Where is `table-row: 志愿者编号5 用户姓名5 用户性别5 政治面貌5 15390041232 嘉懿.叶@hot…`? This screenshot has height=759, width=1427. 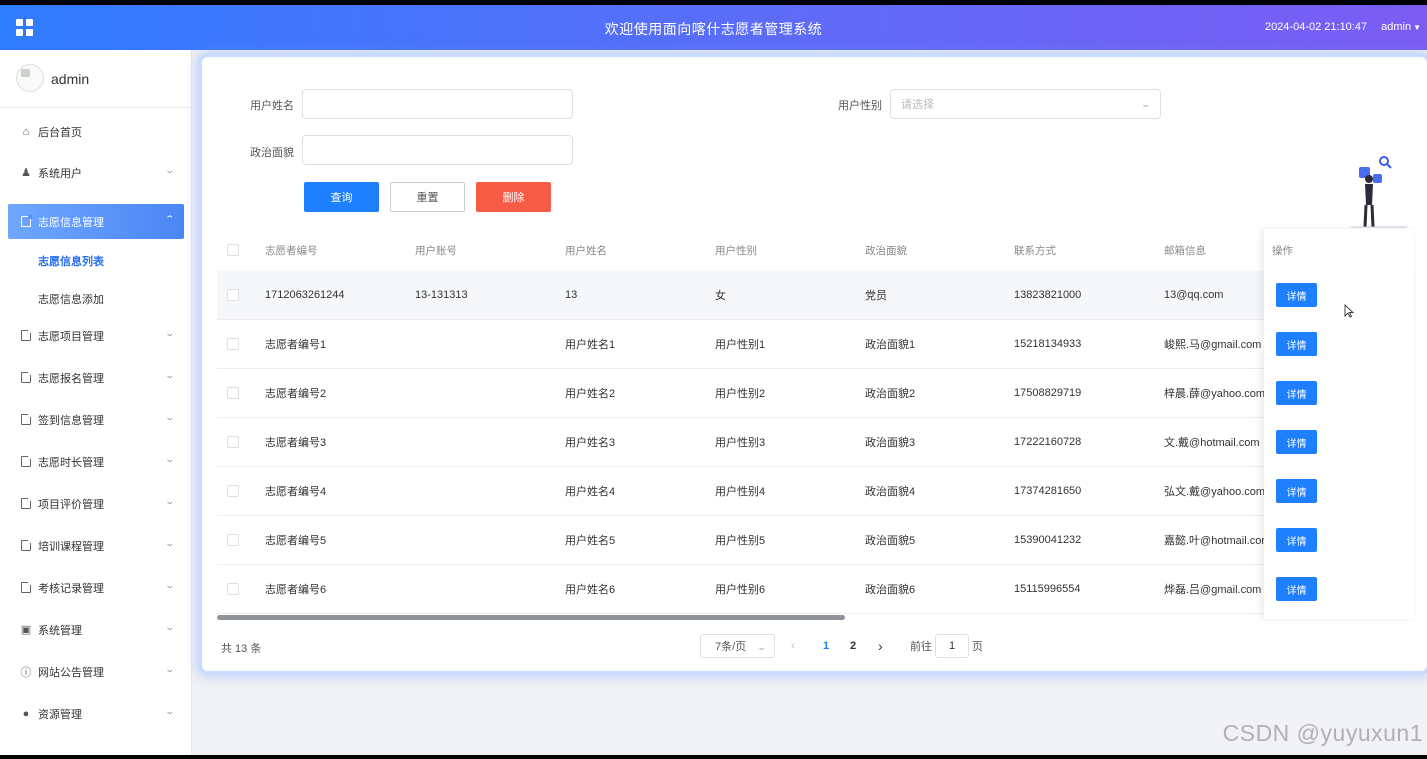 table-row: 志愿者编号5 用户姓名5 用户性别5 政治面貌5 15390041232 嘉懿.叶@hot… is located at coordinates (816, 540).